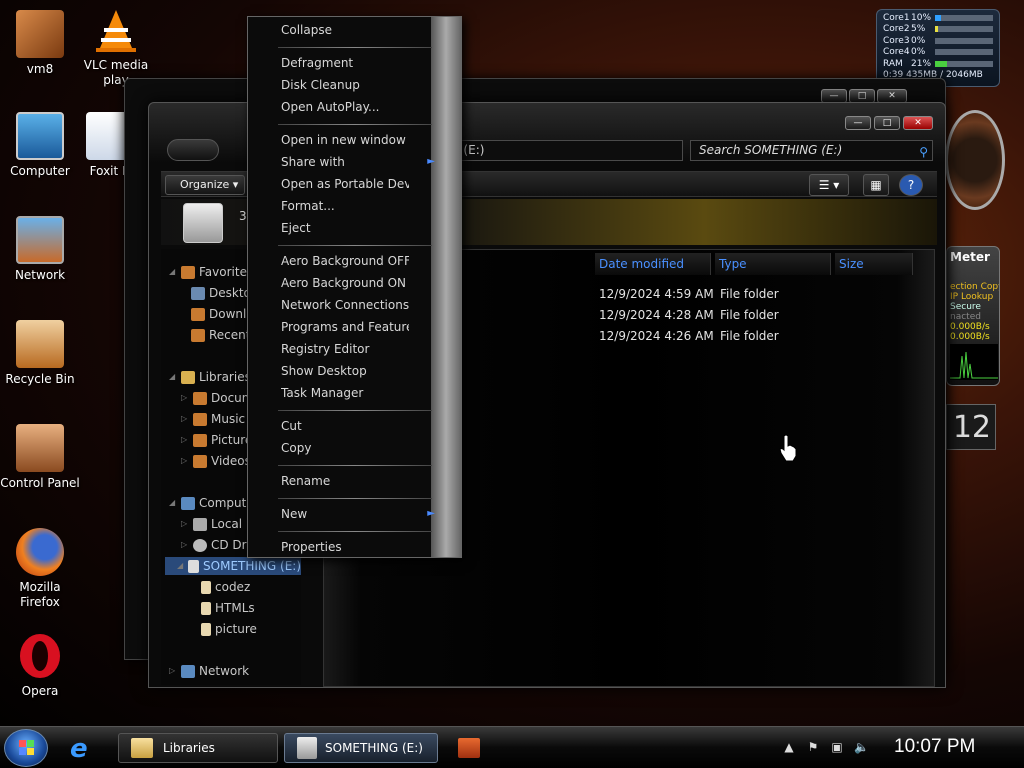 This screenshot has height=768, width=1024. I want to click on table-row: 12/9/2024 4:26 AM File folder, so click(689, 336).